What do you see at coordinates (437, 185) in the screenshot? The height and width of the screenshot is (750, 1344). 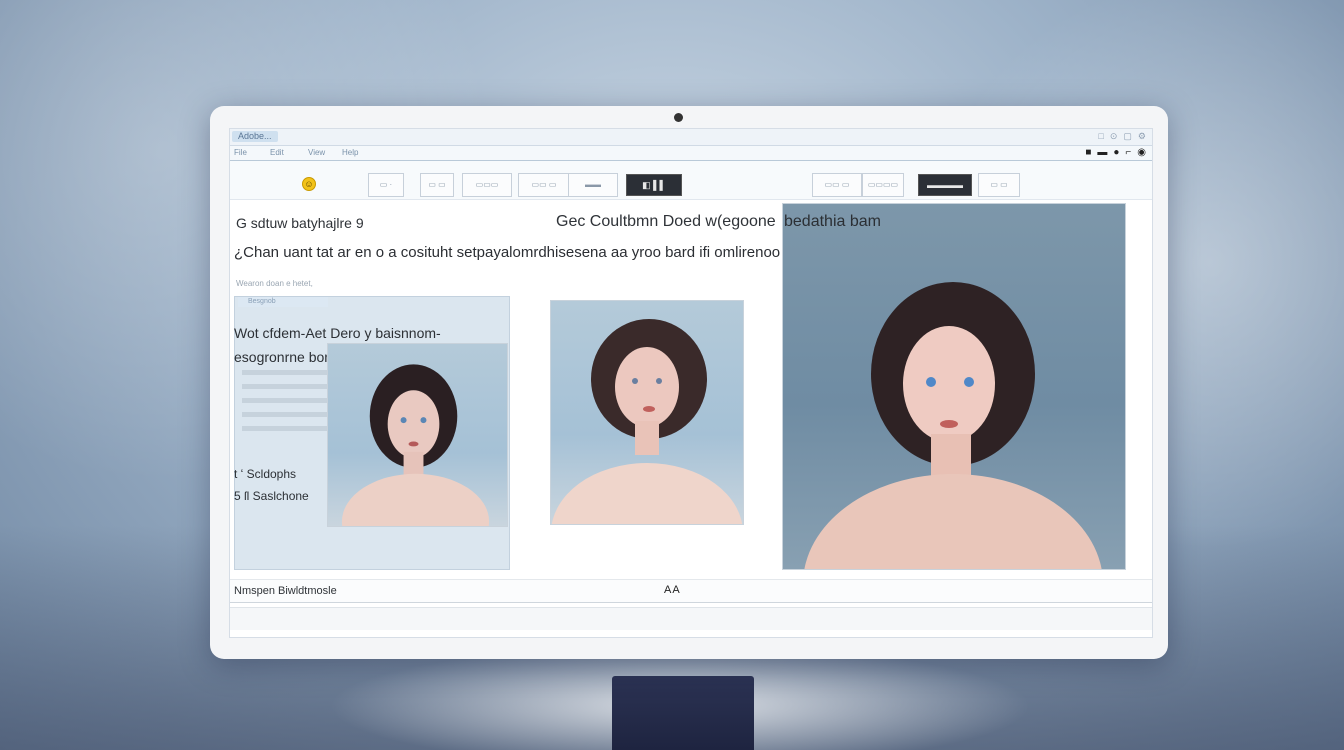 I see `toolbar-button-2: ▭ ▭` at bounding box center [437, 185].